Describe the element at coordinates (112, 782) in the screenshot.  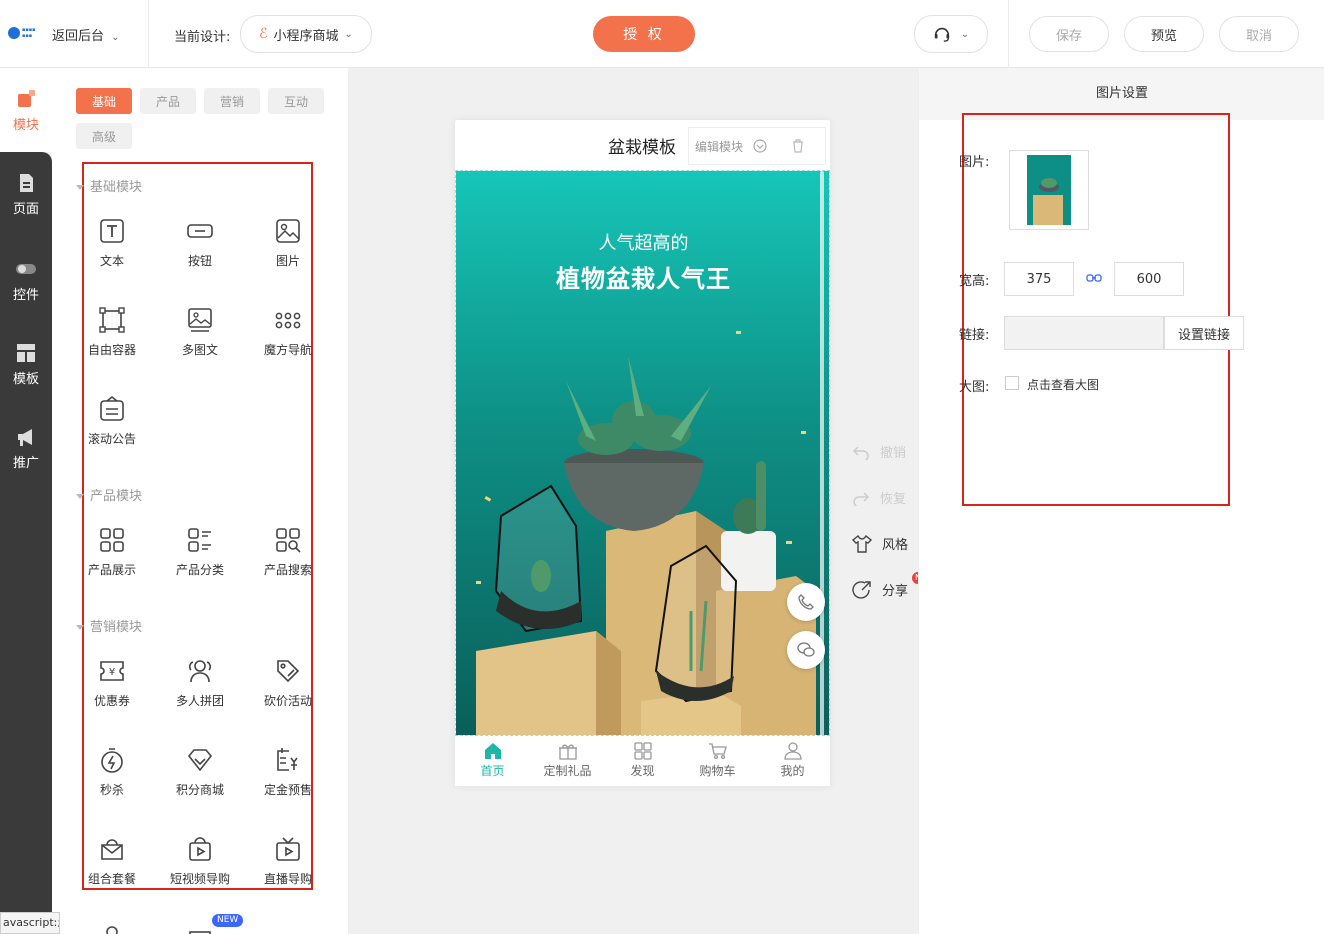
I see `module-flash-sale: 秒杀` at that location.